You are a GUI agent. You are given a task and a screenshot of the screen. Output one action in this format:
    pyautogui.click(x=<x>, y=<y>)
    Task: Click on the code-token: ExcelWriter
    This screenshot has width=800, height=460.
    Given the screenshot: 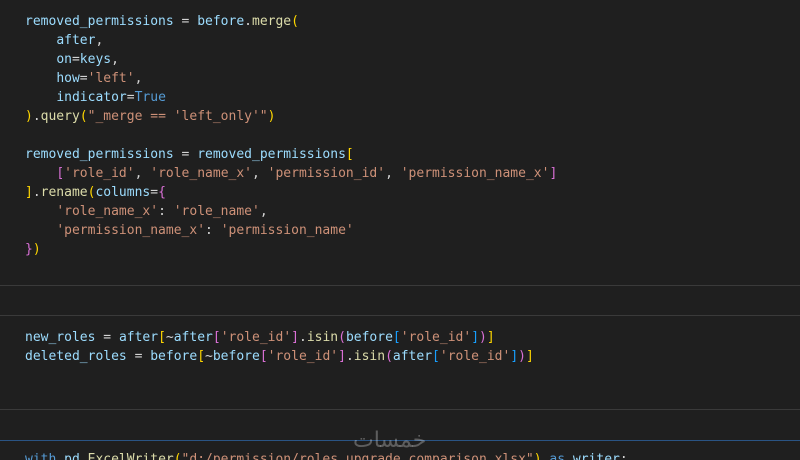 What is the action you would take?
    pyautogui.click(x=130, y=456)
    